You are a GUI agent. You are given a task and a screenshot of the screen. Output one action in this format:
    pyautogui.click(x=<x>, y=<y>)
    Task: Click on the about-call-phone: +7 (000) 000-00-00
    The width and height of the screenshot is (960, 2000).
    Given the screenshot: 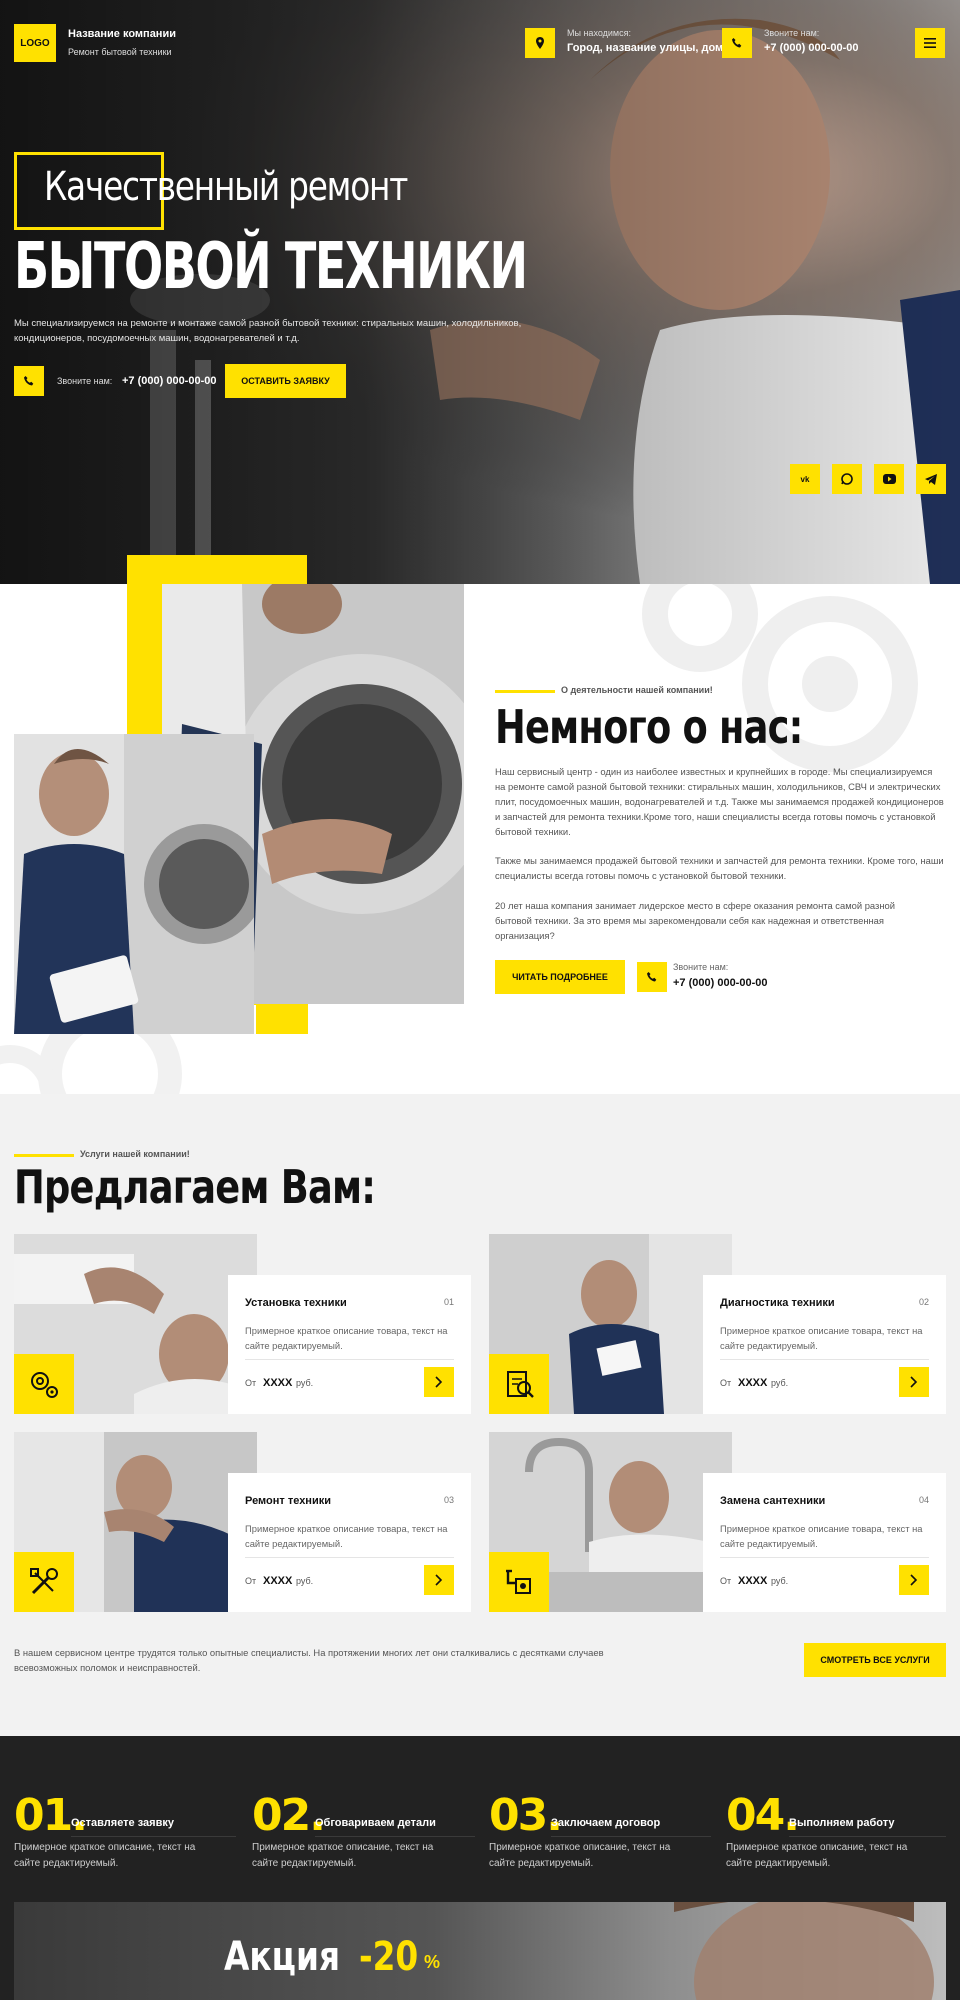 What is the action you would take?
    pyautogui.click(x=720, y=983)
    